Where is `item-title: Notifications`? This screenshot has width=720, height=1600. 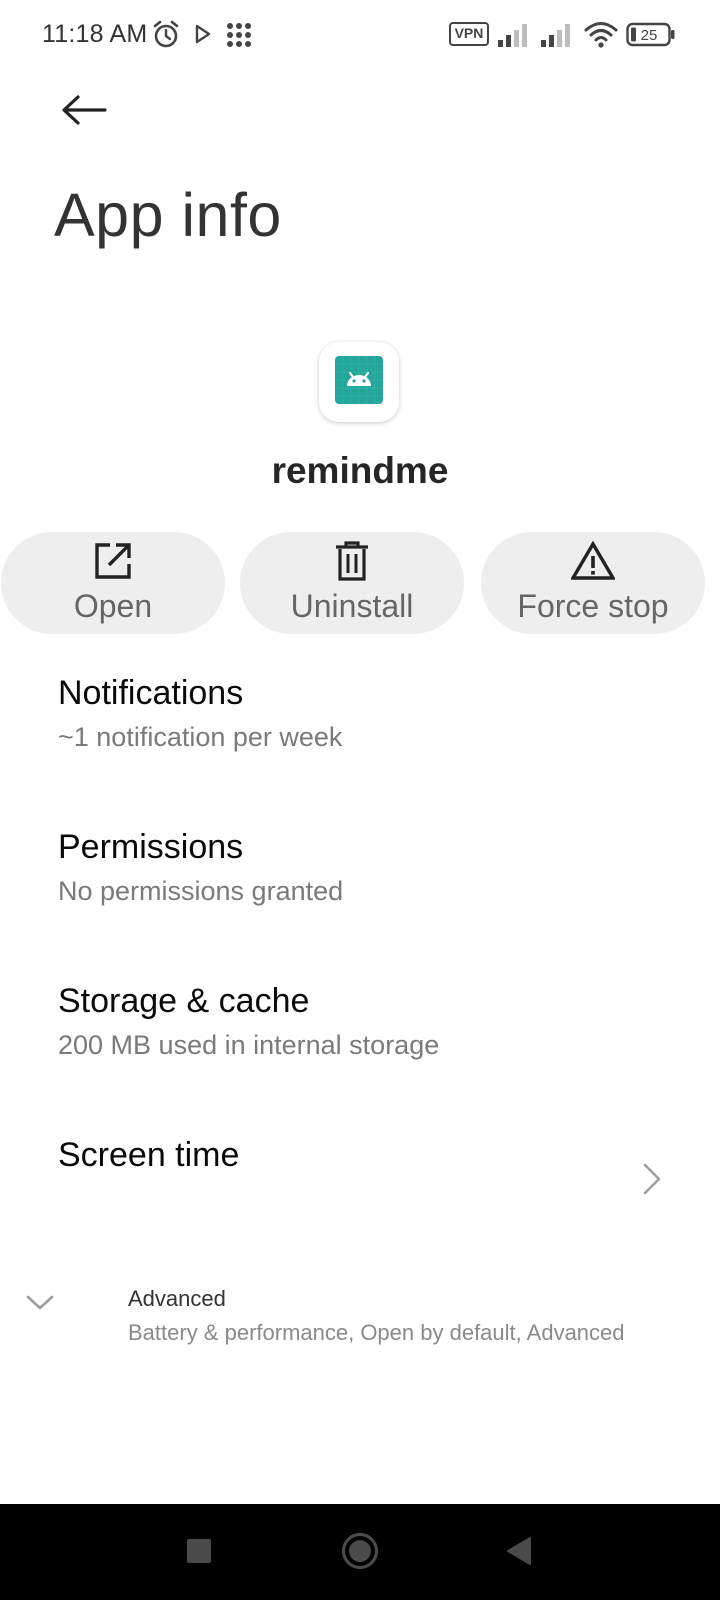
item-title: Notifications is located at coordinates (151, 693).